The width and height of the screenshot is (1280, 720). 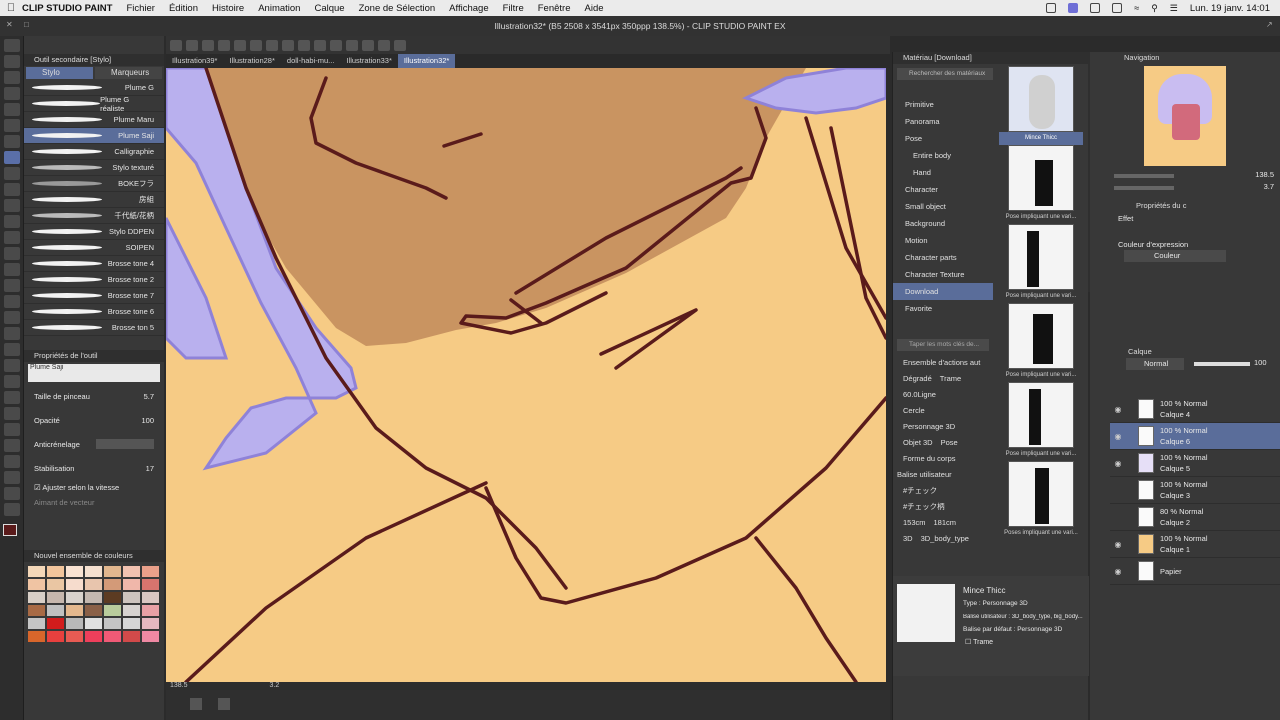 What do you see at coordinates (594, 8) in the screenshot?
I see `menu-aide: Aide` at bounding box center [594, 8].